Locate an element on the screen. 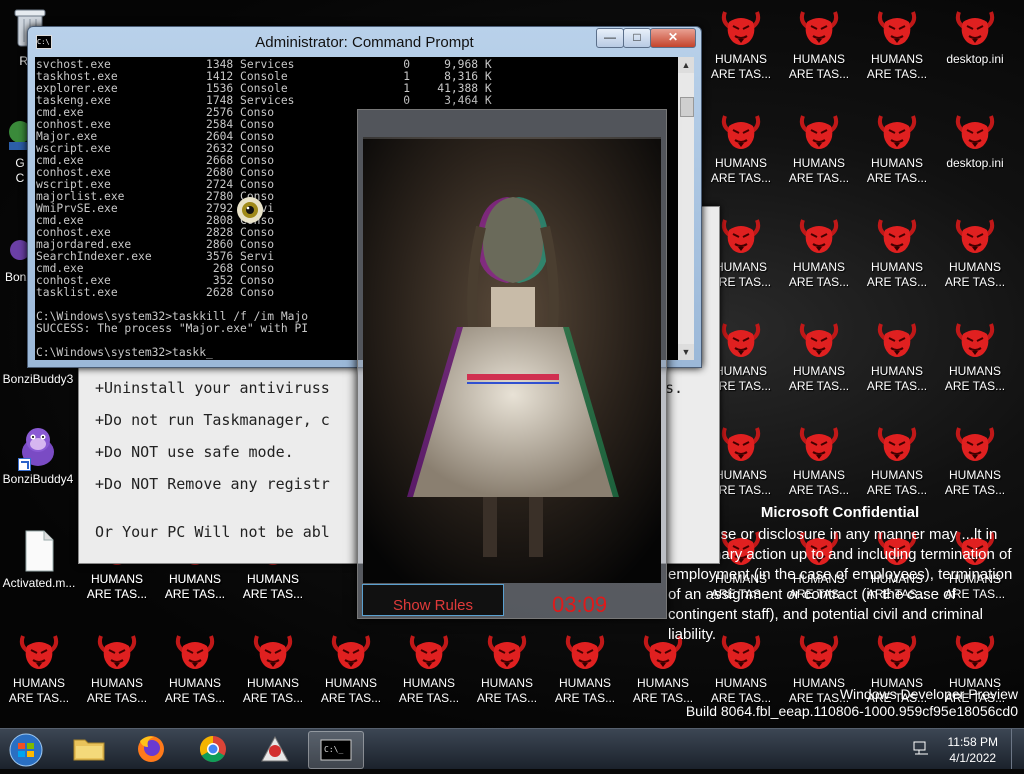 The width and height of the screenshot is (1024, 774). maximize-button: □ is located at coordinates (637, 38).